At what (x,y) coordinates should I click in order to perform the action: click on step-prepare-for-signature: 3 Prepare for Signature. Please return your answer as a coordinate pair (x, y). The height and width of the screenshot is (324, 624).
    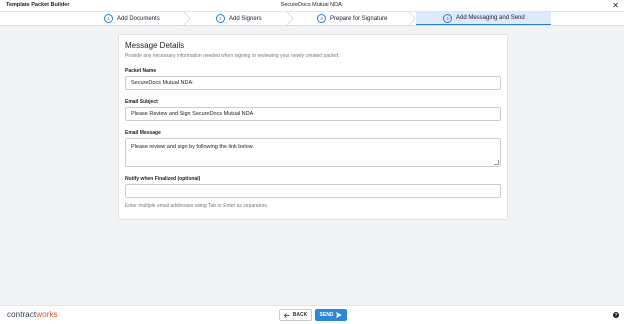
    Looking at the image, I should click on (352, 18).